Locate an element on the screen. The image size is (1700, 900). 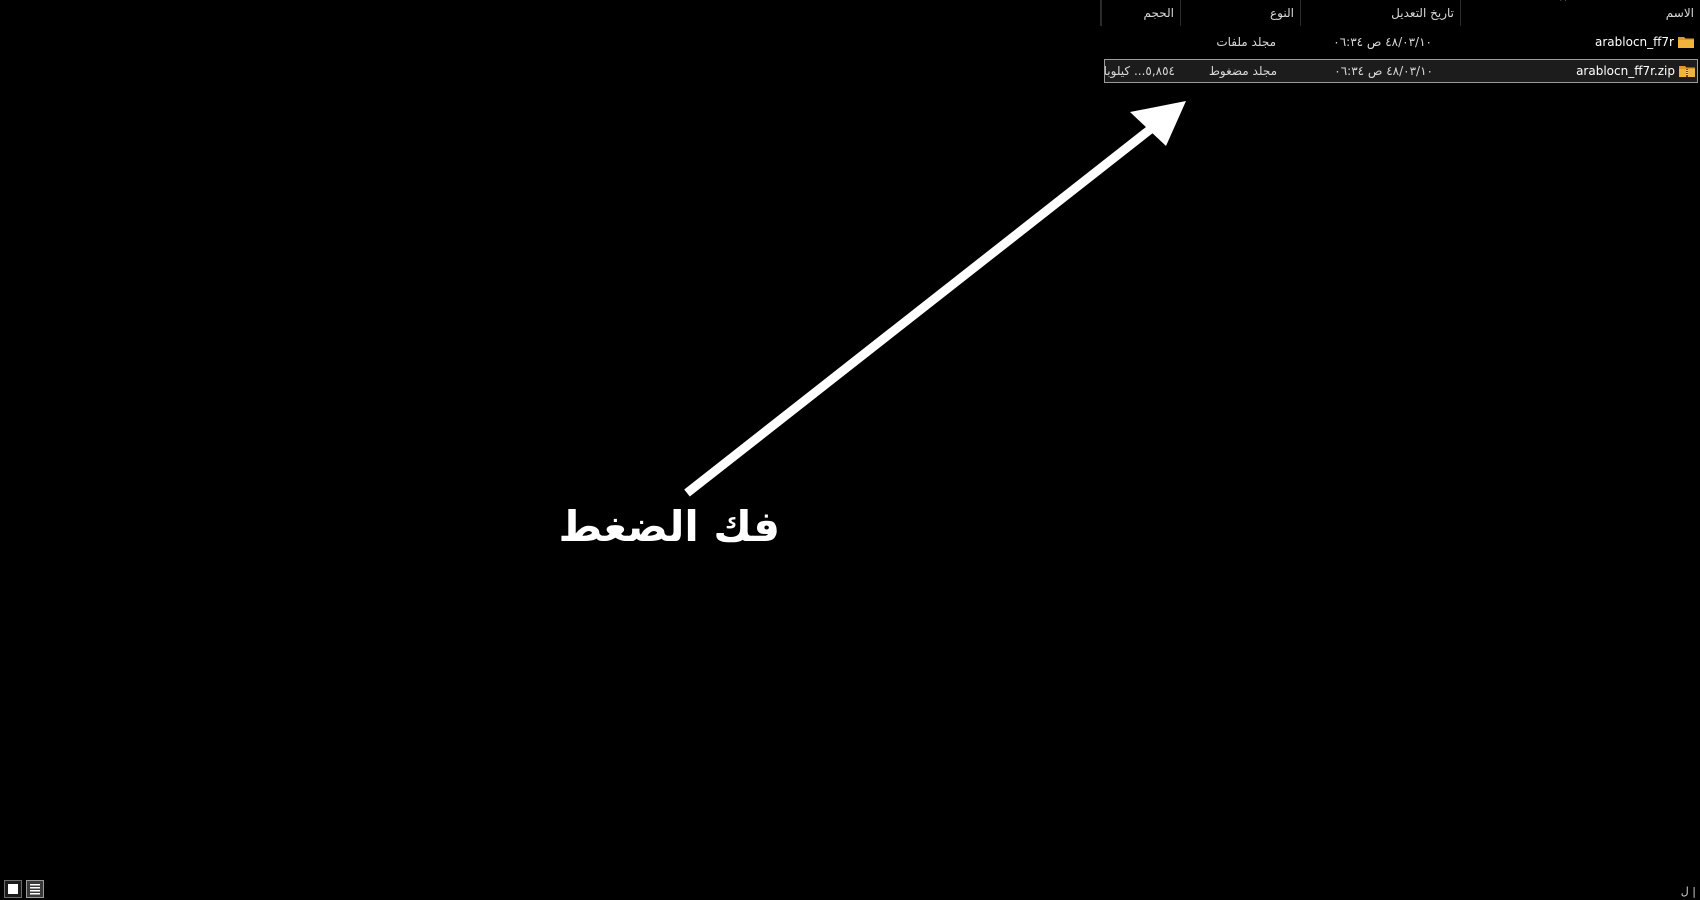
annotation-label: فك الضغط is located at coordinates (669, 526).